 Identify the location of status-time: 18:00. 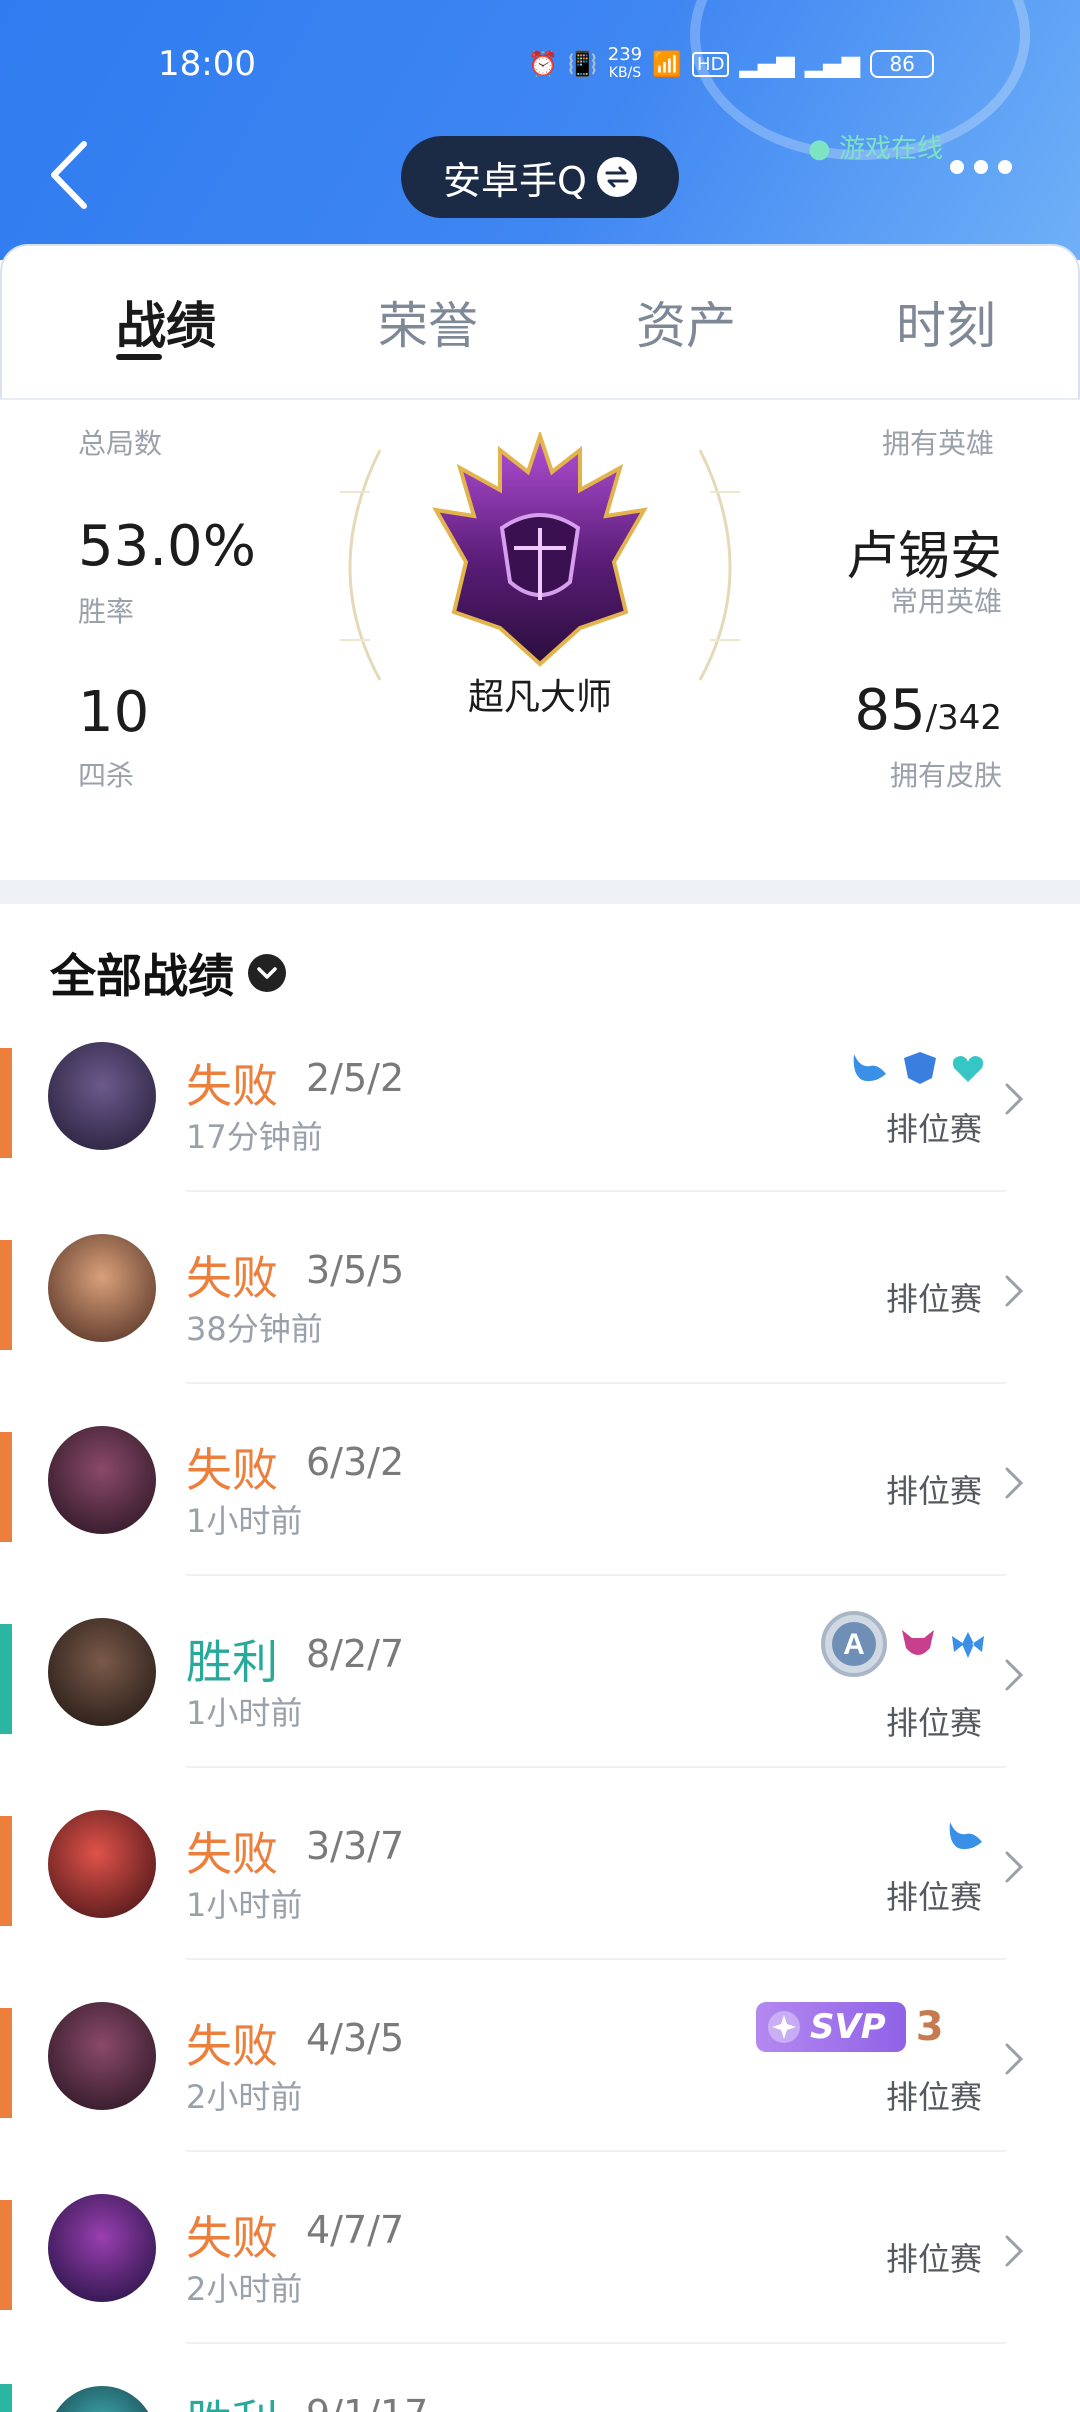
(207, 64).